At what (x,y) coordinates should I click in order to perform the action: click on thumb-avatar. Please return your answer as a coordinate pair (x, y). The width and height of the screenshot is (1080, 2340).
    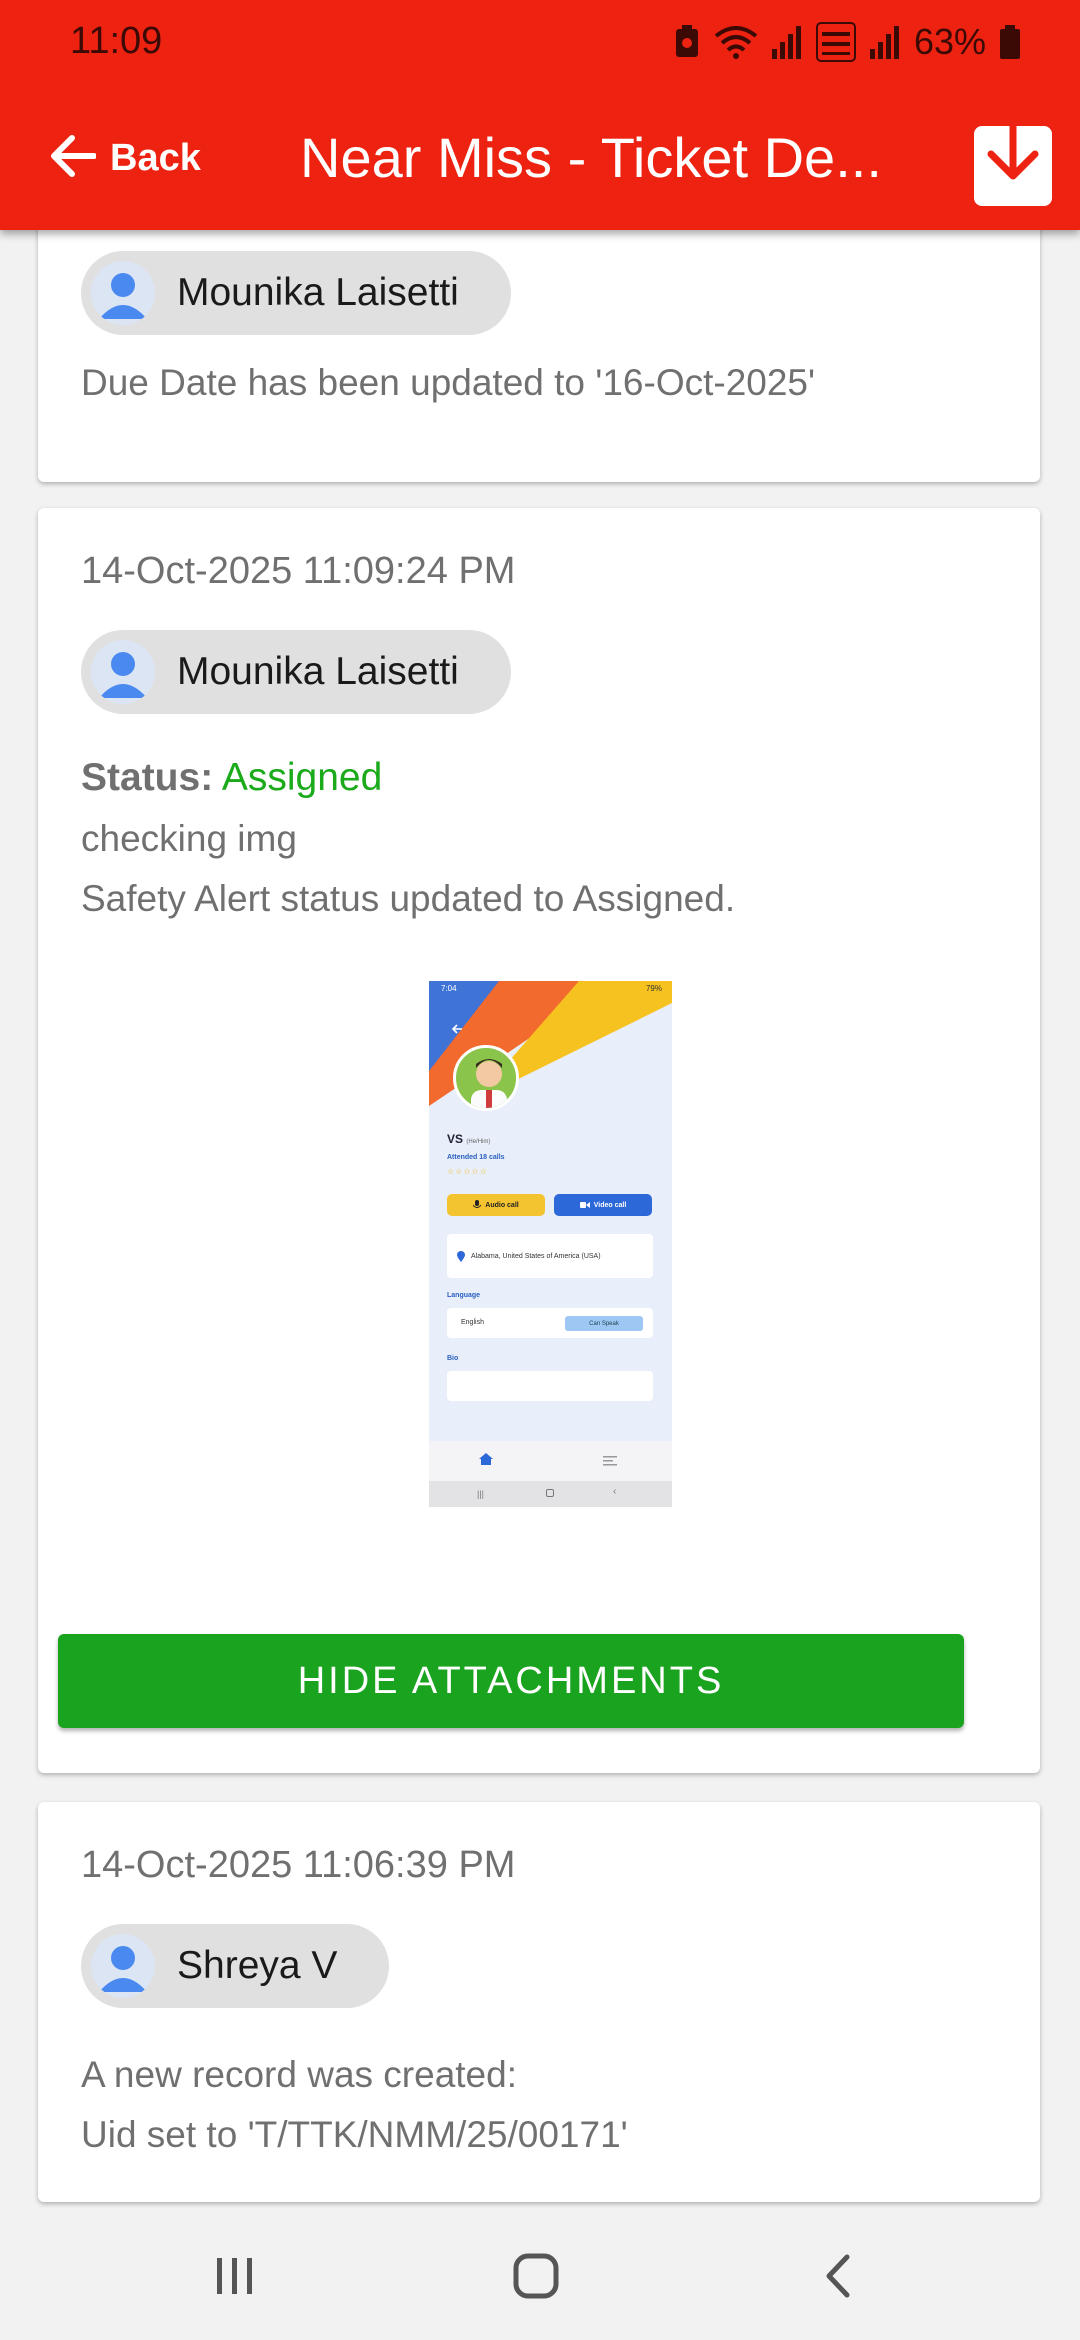
    Looking at the image, I should click on (486, 1078).